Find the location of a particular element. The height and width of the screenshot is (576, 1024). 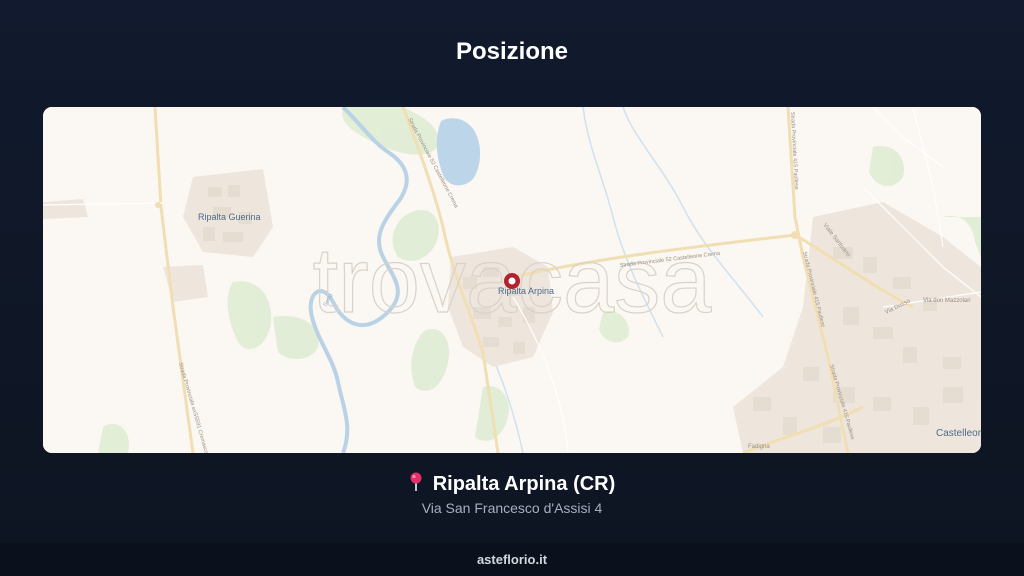

footer: asteflorio.it is located at coordinates (512, 559).